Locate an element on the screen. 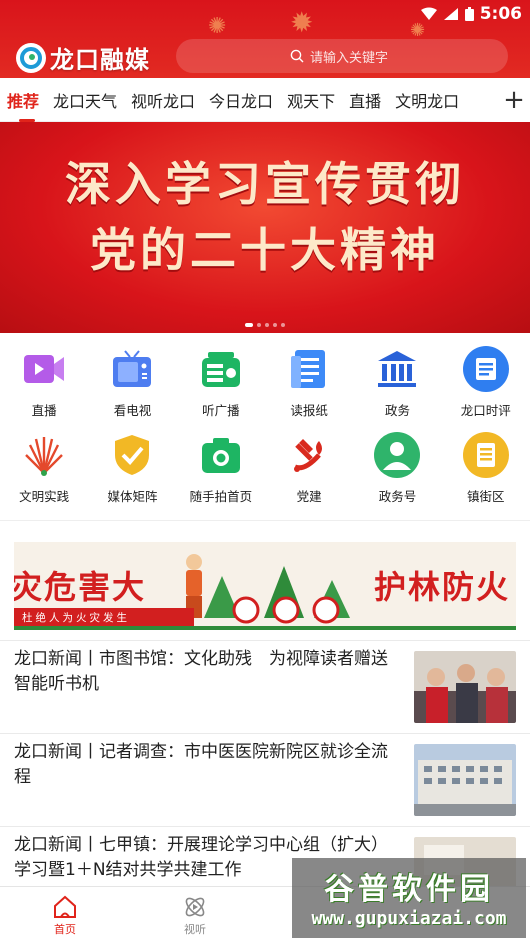  logo-icon is located at coordinates (31, 57).